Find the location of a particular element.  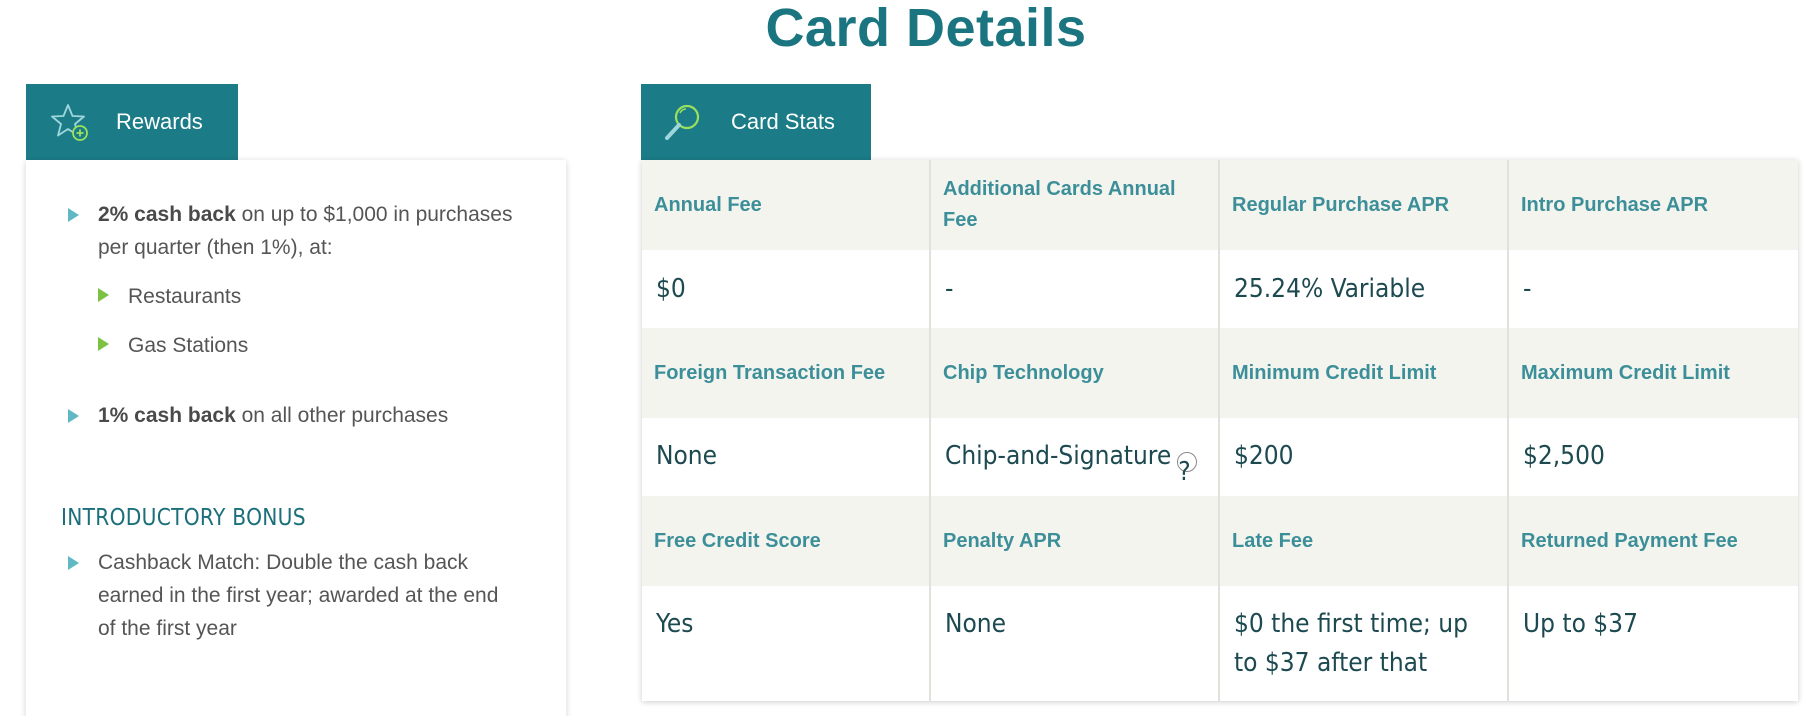

page-title: Card Details is located at coordinates (926, 29).